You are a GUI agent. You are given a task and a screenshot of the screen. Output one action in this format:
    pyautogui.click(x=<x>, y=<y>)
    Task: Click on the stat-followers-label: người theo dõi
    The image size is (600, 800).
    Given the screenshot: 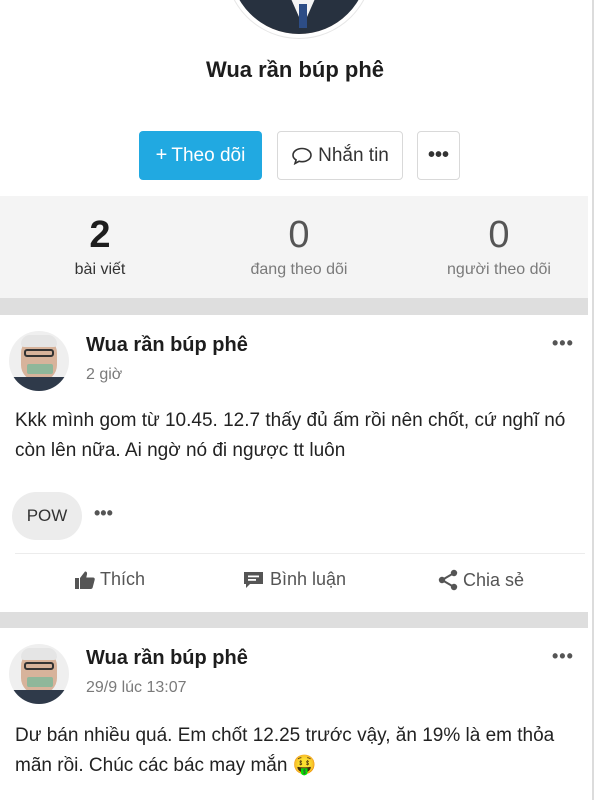 What is the action you would take?
    pyautogui.click(x=499, y=269)
    